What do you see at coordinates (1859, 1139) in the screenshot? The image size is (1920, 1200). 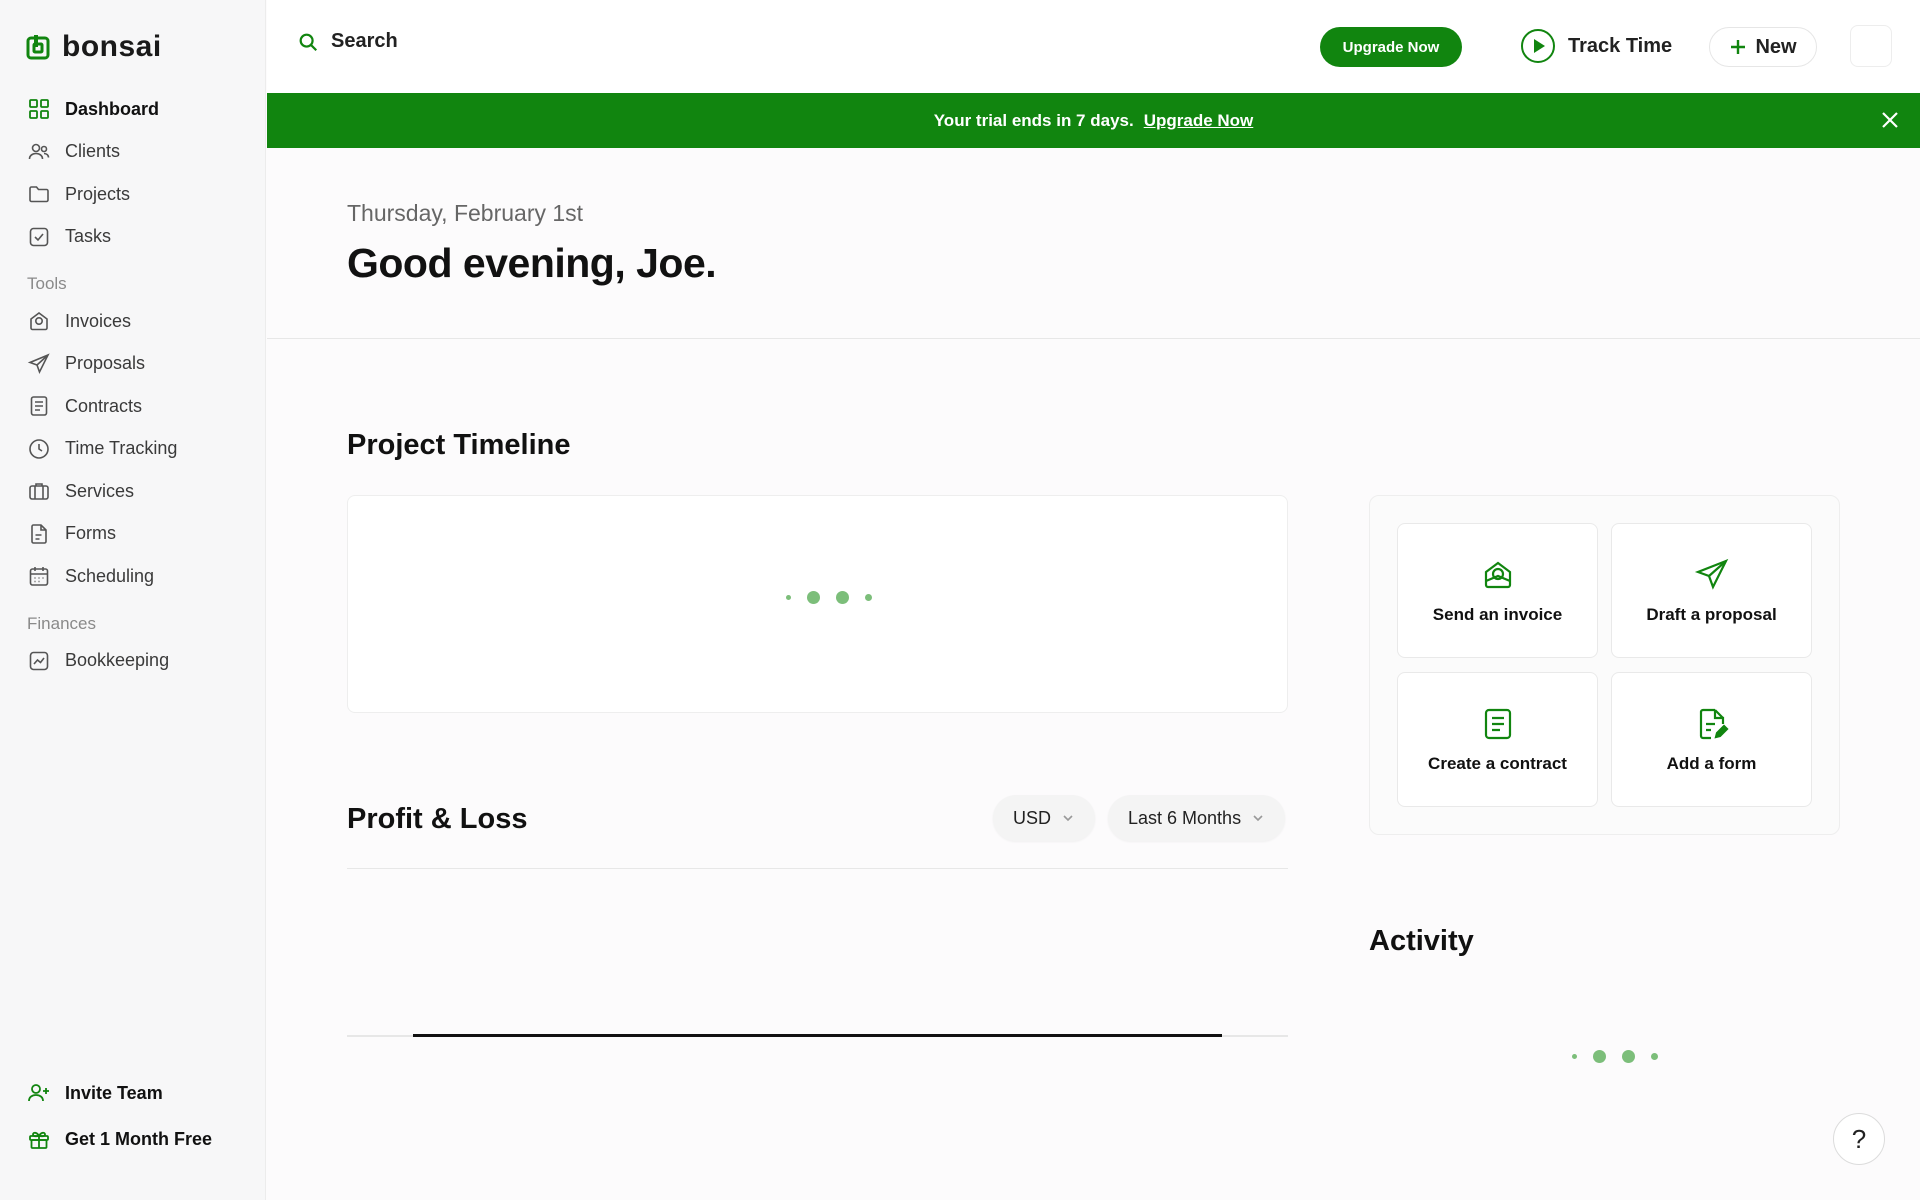 I see `help-button: ?` at bounding box center [1859, 1139].